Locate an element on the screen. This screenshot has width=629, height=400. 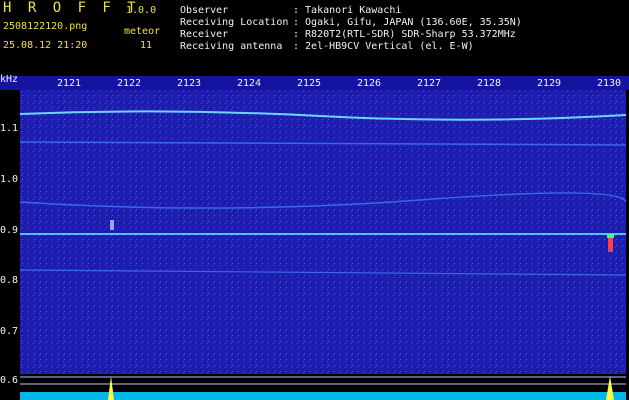
receiver-value: : R820T2(RTL-SDR) SDR-Sharp 53.372MHz is located at coordinates (404, 34).